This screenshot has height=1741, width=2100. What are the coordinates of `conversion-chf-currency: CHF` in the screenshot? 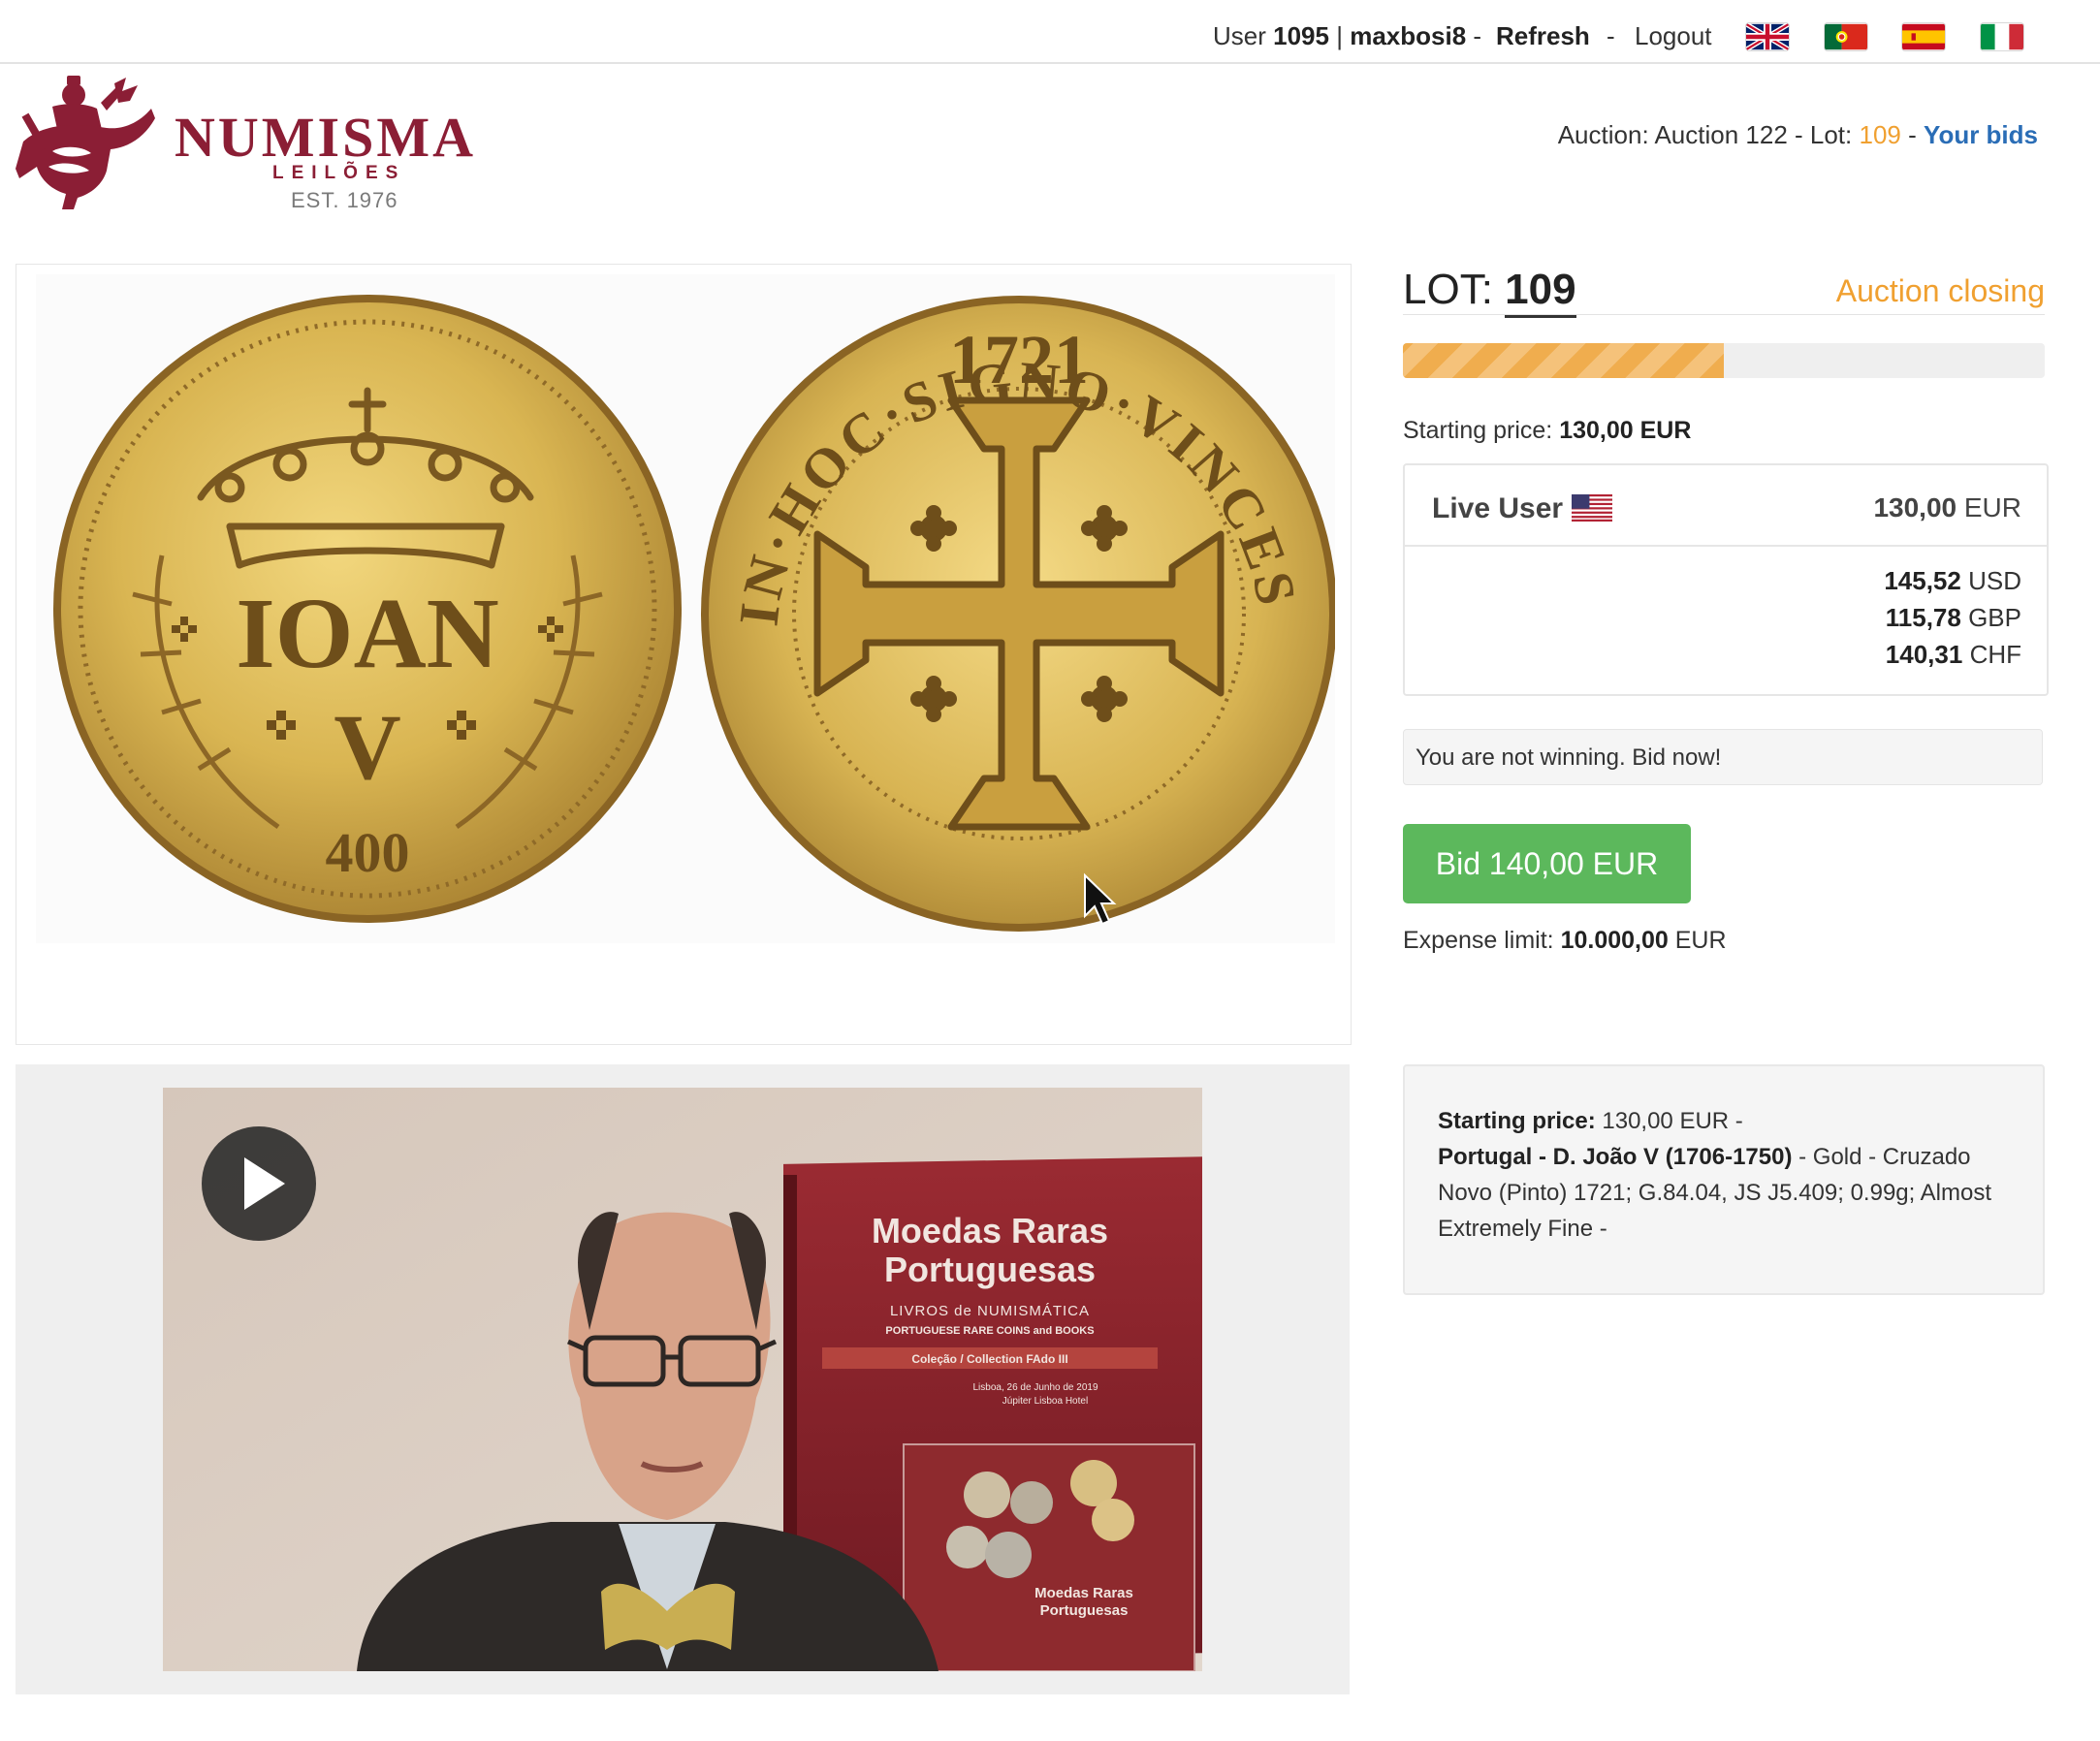 It's located at (1995, 654).